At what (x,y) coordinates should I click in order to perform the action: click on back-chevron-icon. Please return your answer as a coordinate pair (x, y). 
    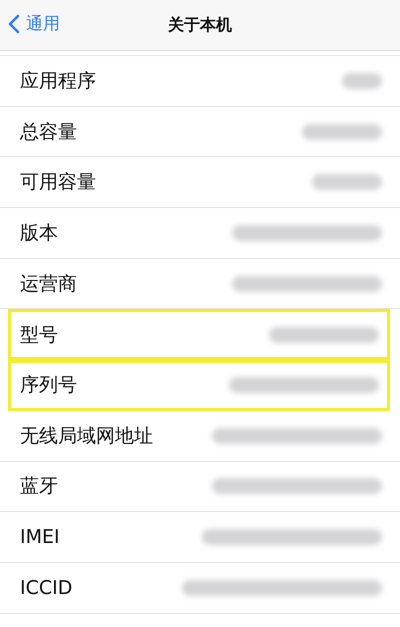
    Looking at the image, I should click on (14, 24).